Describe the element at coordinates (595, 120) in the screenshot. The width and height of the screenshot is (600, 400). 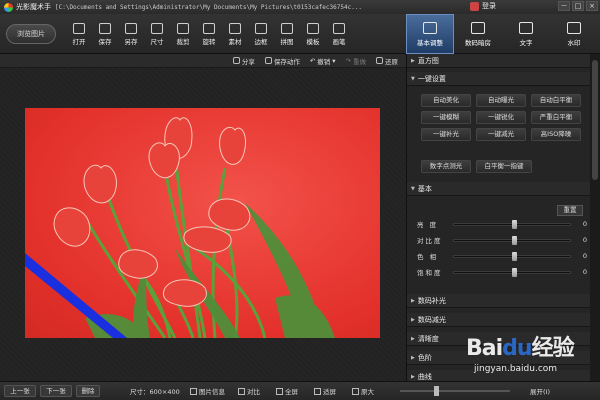
I see `scrollbar-thumb` at that location.